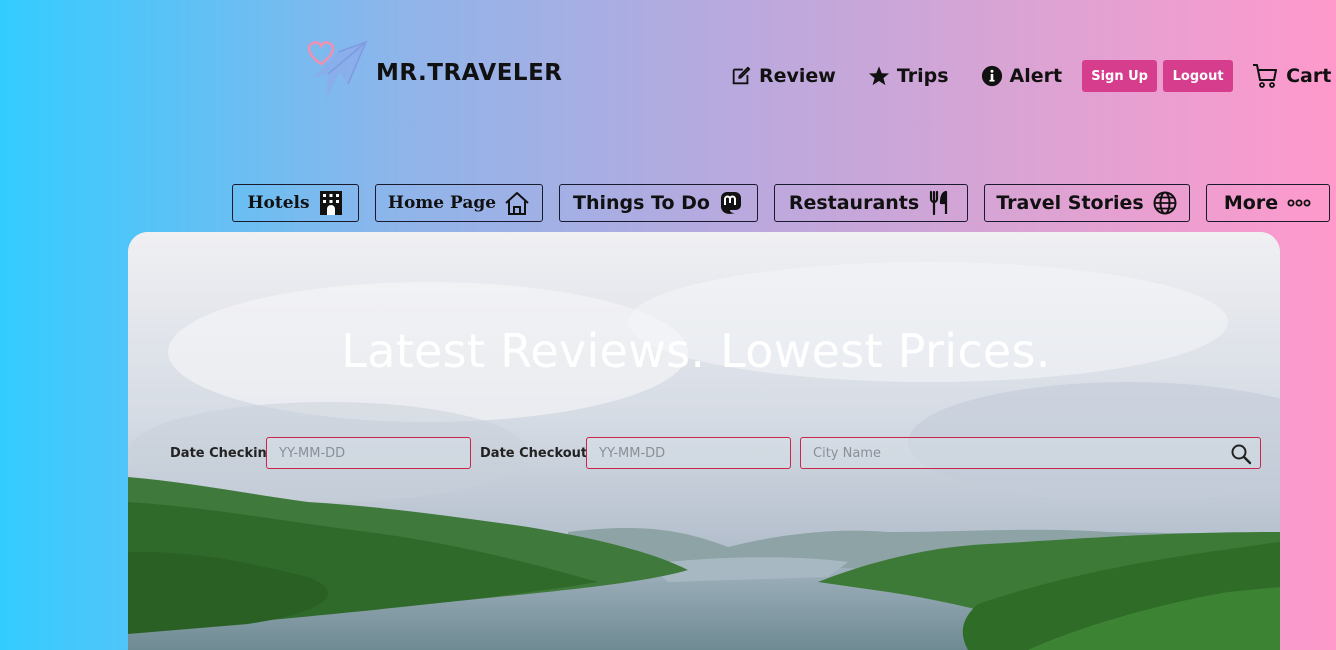 The image size is (1336, 650). What do you see at coordinates (688, 453) in the screenshot?
I see `checkout-input: YY-MM-DD` at bounding box center [688, 453].